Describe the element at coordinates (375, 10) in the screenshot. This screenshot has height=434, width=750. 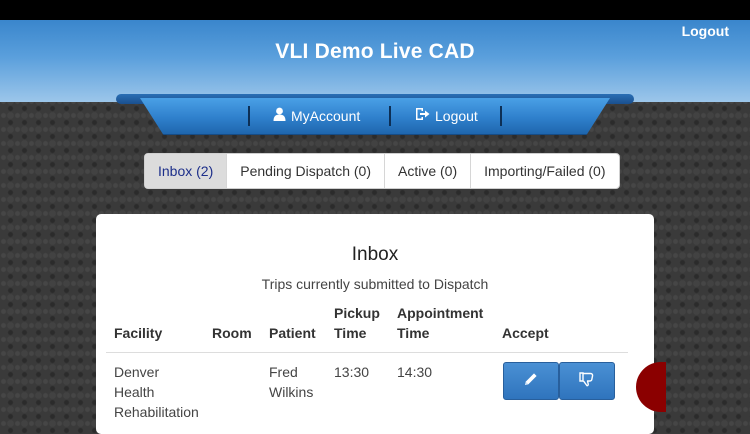
I see `status-bar` at that location.